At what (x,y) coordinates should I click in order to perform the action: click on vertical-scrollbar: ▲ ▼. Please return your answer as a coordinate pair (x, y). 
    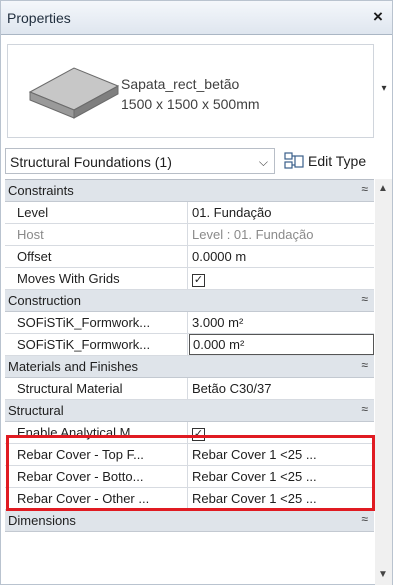
    Looking at the image, I should click on (383, 382).